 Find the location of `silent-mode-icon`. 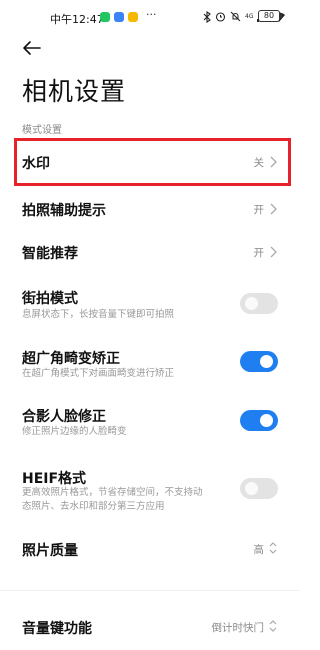

silent-mode-icon is located at coordinates (235, 16).